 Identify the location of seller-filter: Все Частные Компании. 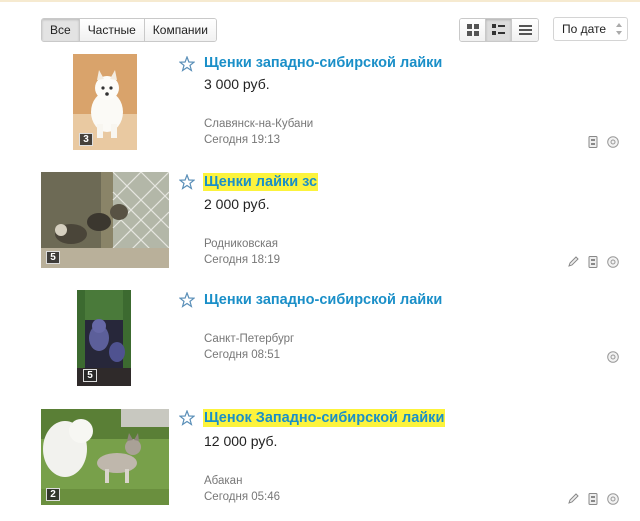
(129, 30).